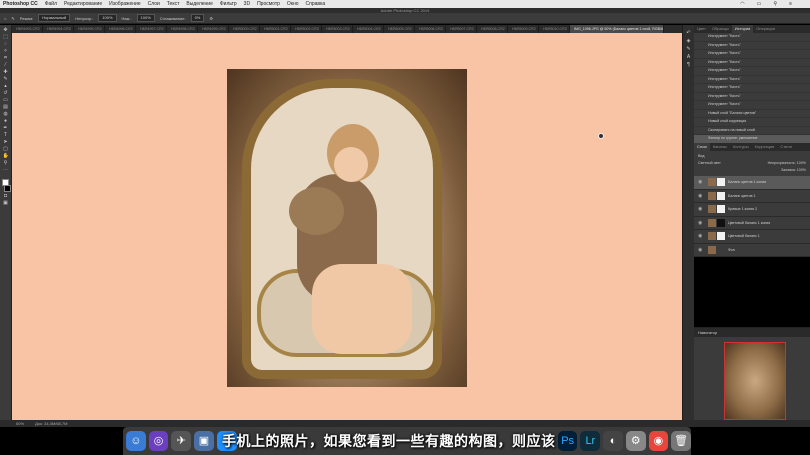 The image size is (810, 455). Describe the element at coordinates (7, 188) in the screenshot. I see `background-color-swatch` at that location.